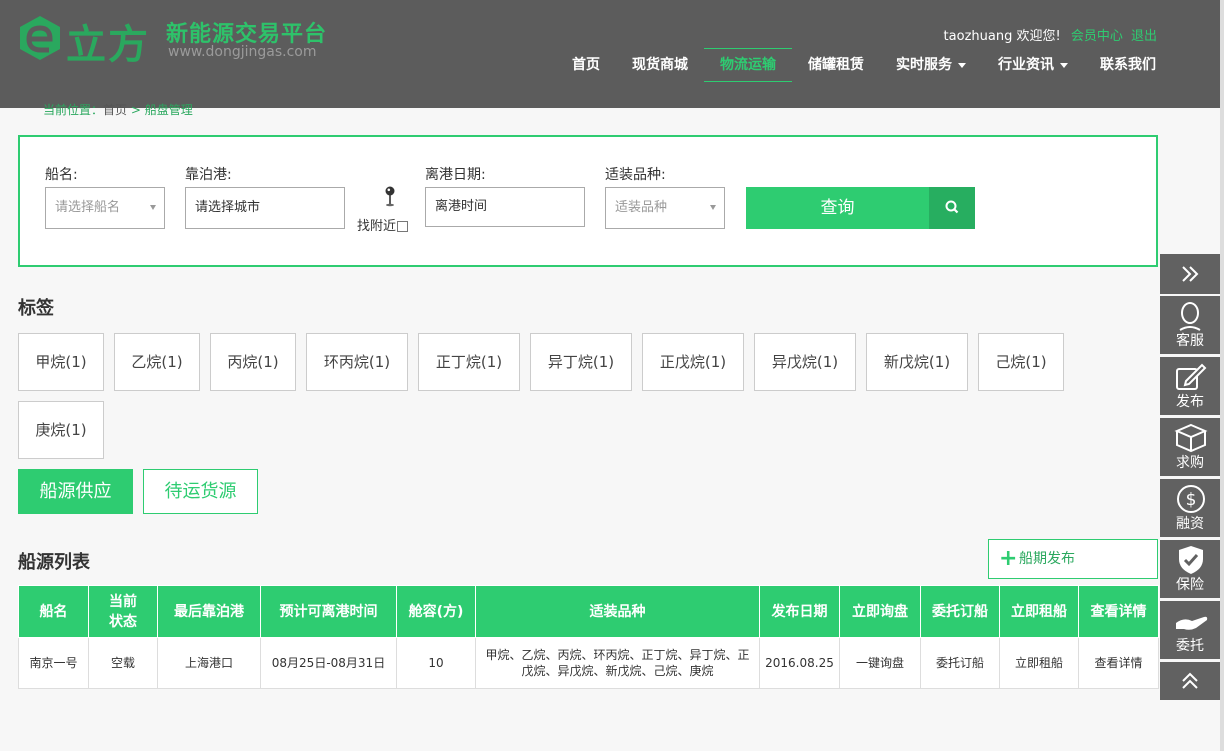 This screenshot has height=751, width=1224. What do you see at coordinates (1190, 524) in the screenshot?
I see `sidebar-item-label: 融资` at bounding box center [1190, 524].